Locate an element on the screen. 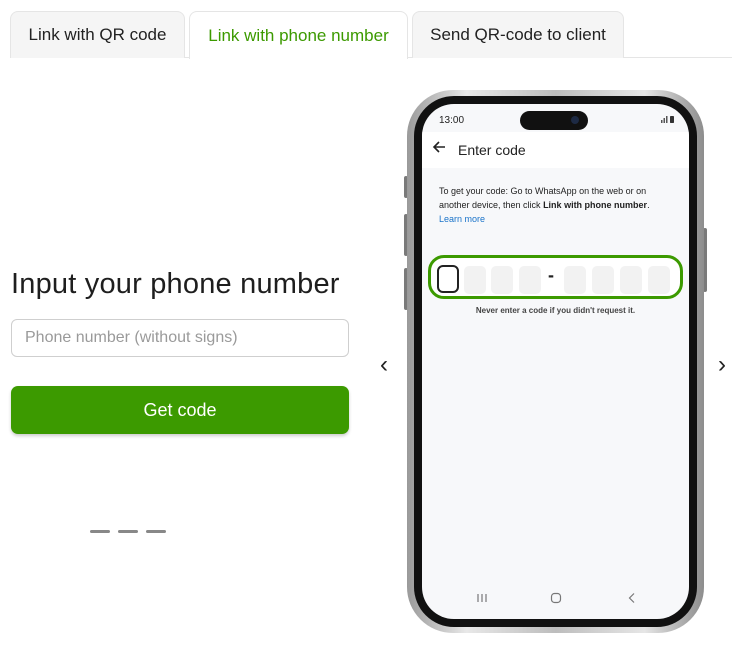  tab-link-with-qr-code: Link with QR code is located at coordinates (97, 34).